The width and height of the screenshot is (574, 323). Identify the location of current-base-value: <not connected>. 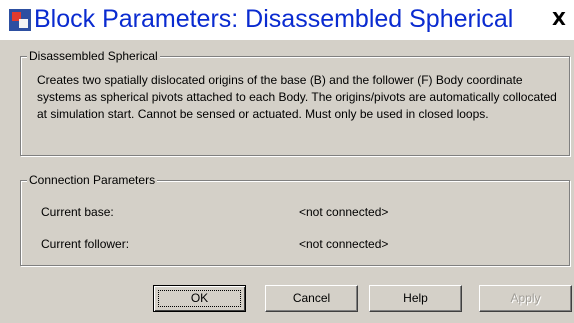
(344, 212).